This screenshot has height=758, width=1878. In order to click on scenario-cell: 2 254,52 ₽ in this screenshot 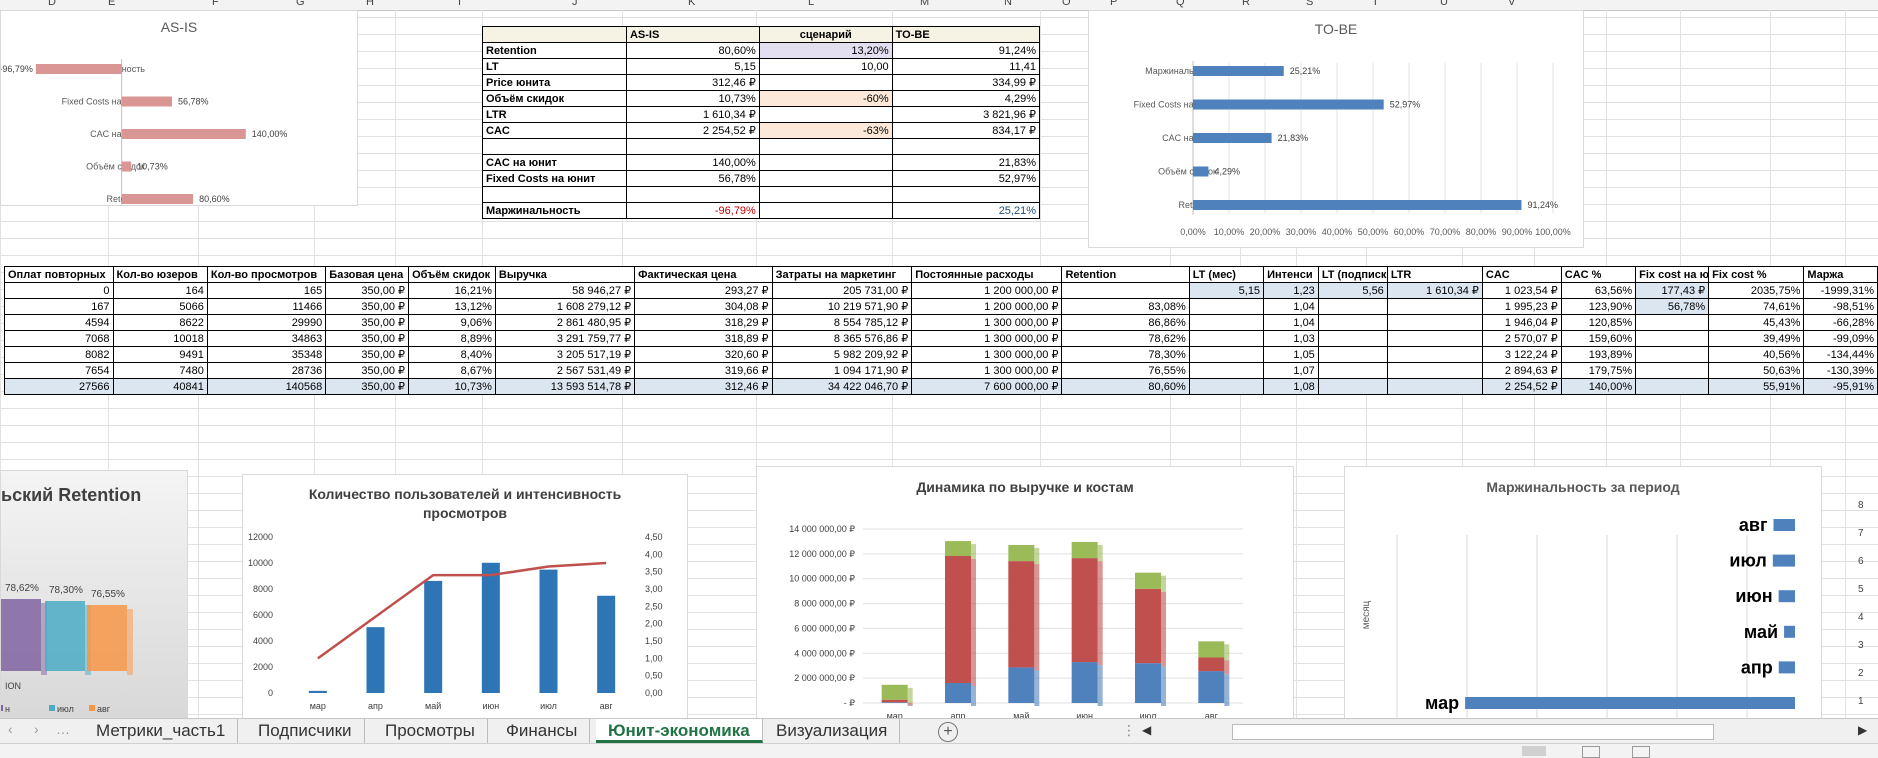, I will do `click(692, 130)`.